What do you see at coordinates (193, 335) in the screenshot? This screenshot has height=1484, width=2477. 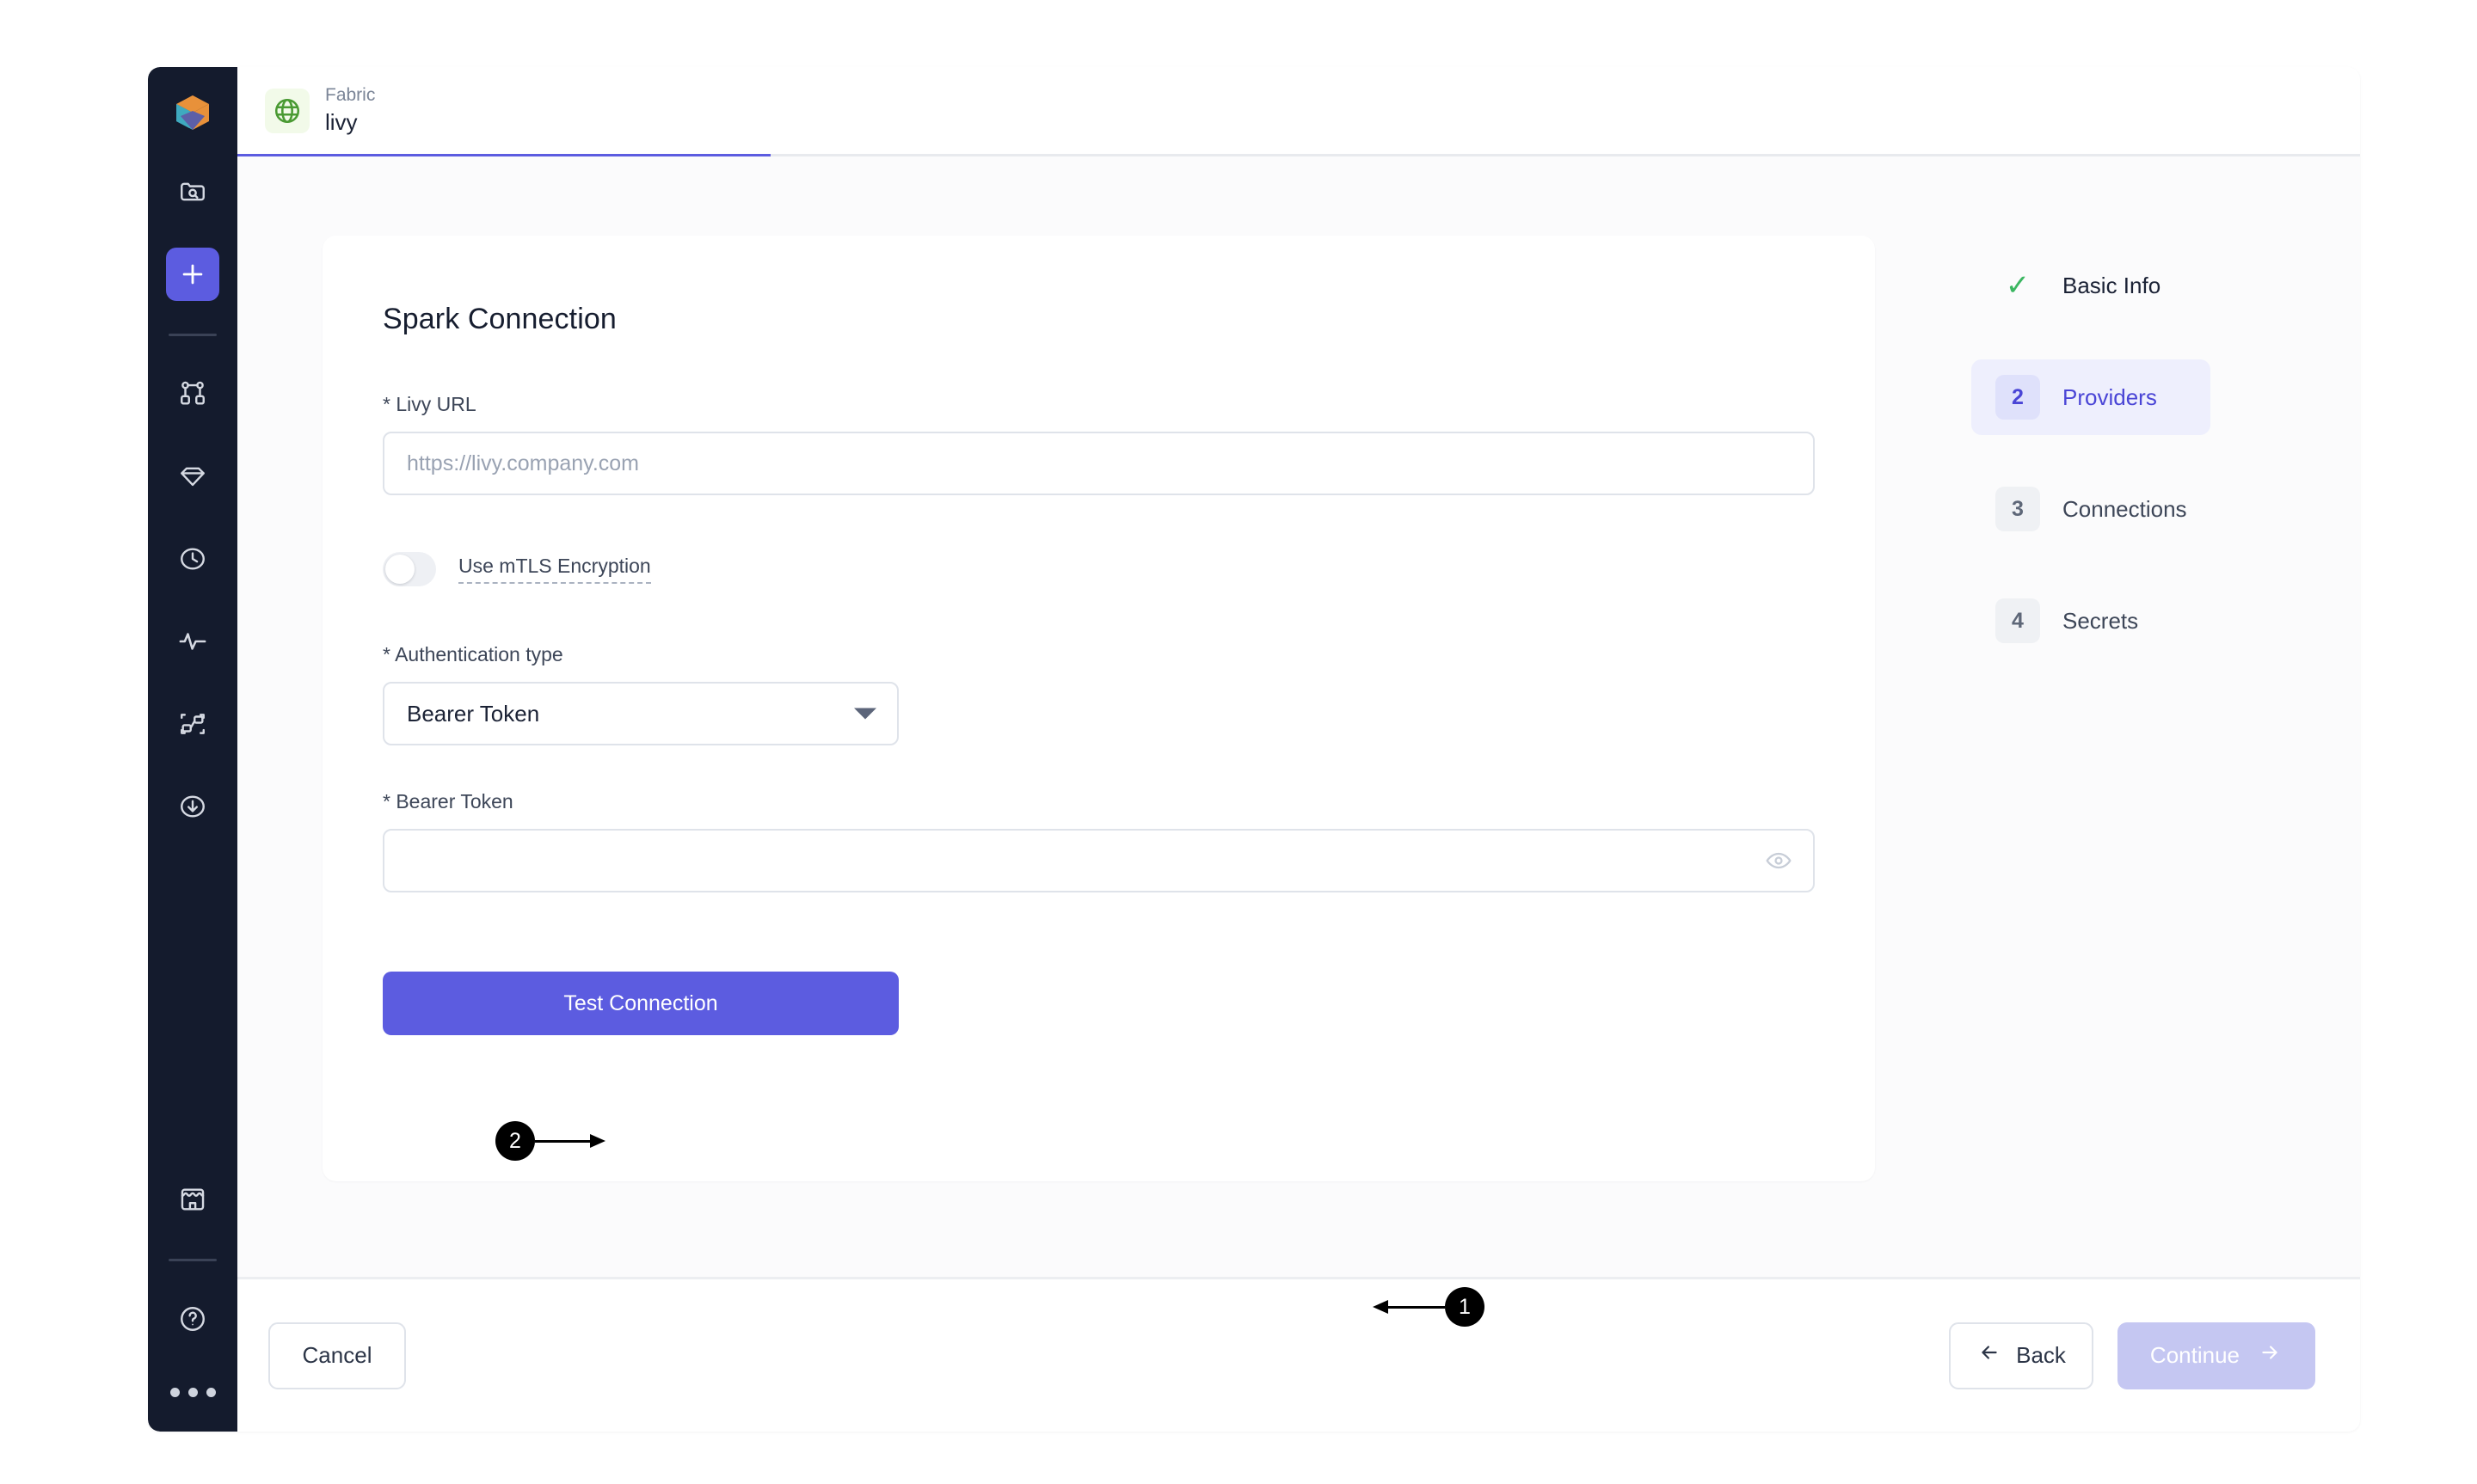 I see `sidebar-divider-top` at bounding box center [193, 335].